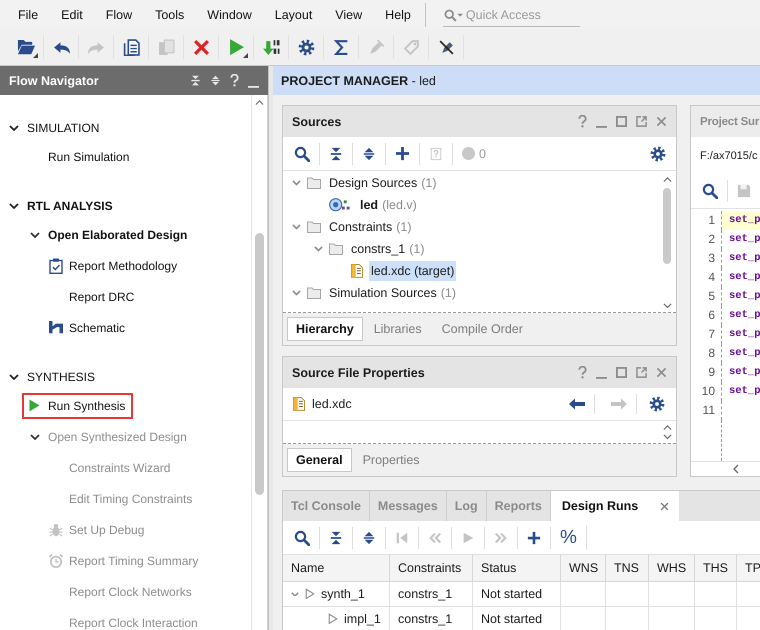 The width and height of the screenshot is (760, 630). Describe the element at coordinates (72, 15) in the screenshot. I see `menu-item: Edit` at that location.